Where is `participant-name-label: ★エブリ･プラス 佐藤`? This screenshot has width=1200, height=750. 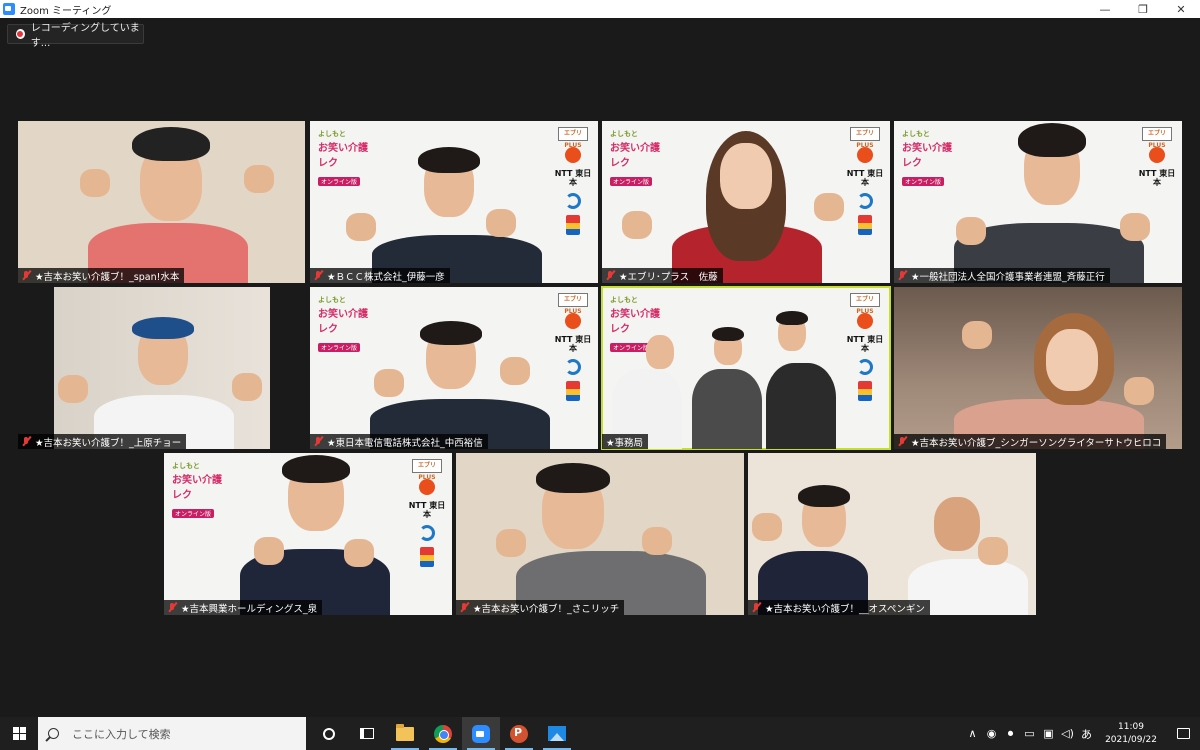 participant-name-label: ★エブリ･プラス 佐藤 is located at coordinates (662, 275).